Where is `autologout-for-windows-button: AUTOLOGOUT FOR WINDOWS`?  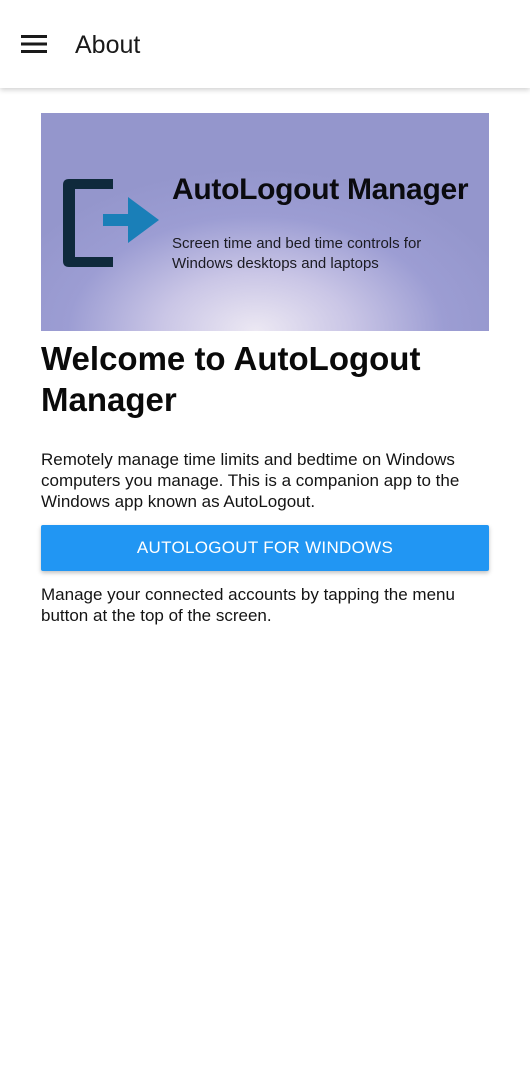
autologout-for-windows-button: AUTOLOGOUT FOR WINDOWS is located at coordinates (265, 548).